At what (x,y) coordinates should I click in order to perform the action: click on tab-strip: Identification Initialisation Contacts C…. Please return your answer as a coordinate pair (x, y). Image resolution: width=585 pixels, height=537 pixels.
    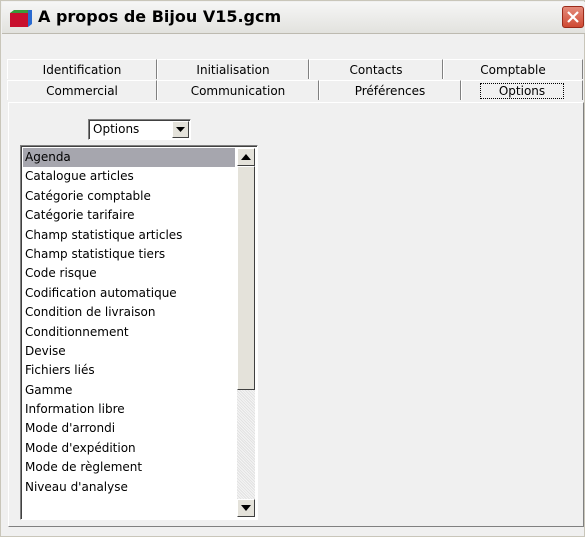
    Looking at the image, I should click on (295, 81).